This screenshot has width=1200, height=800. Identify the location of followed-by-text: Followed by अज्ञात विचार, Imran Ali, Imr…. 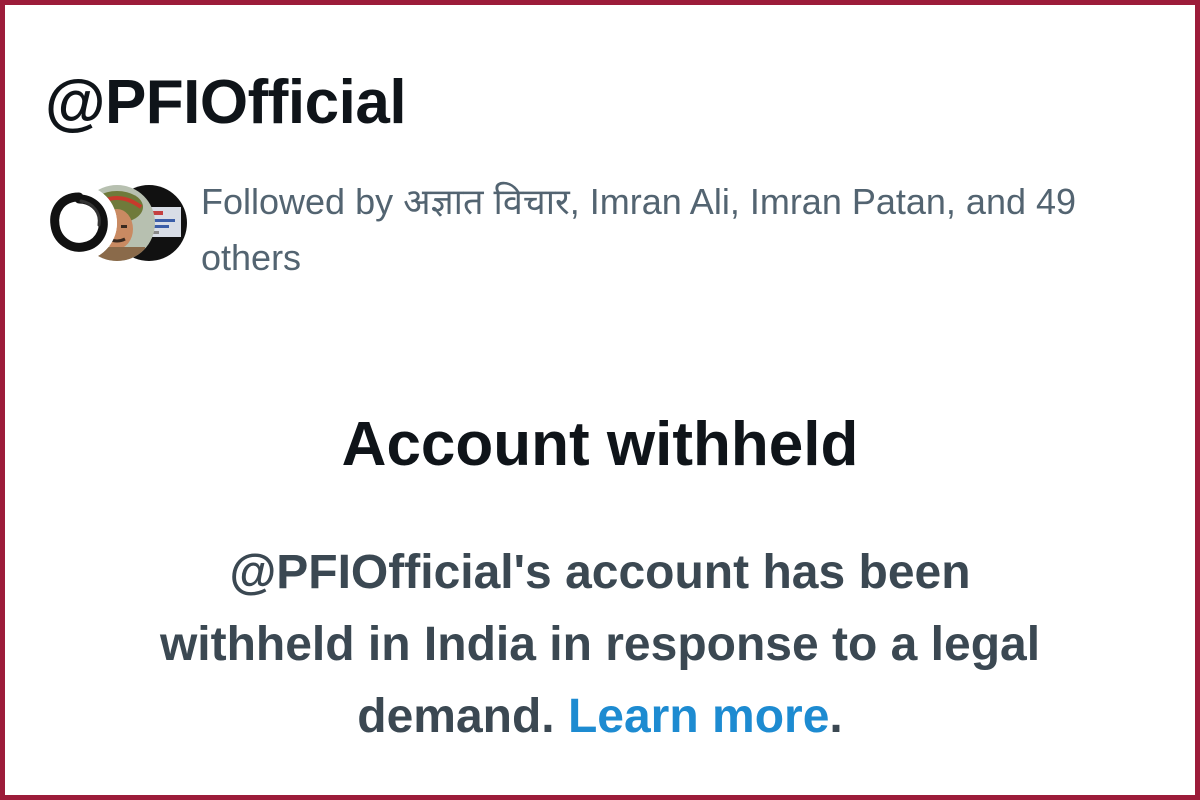
(691, 230).